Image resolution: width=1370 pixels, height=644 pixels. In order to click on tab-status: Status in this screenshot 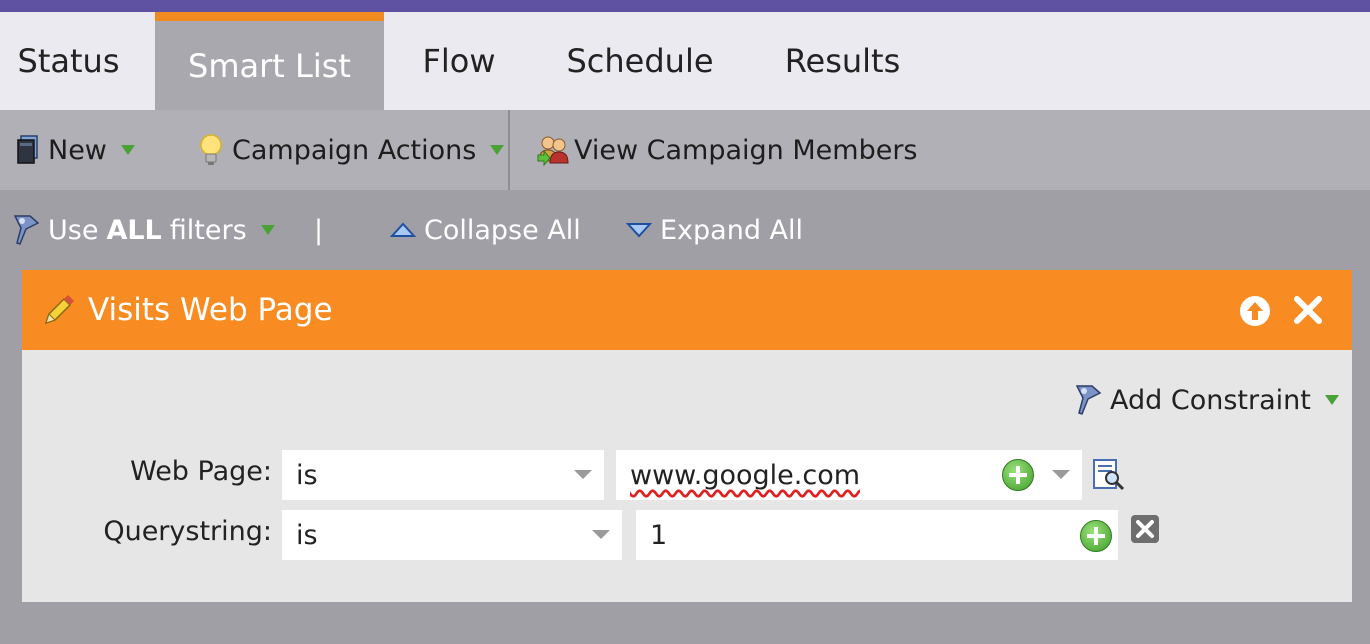, I will do `click(68, 61)`.